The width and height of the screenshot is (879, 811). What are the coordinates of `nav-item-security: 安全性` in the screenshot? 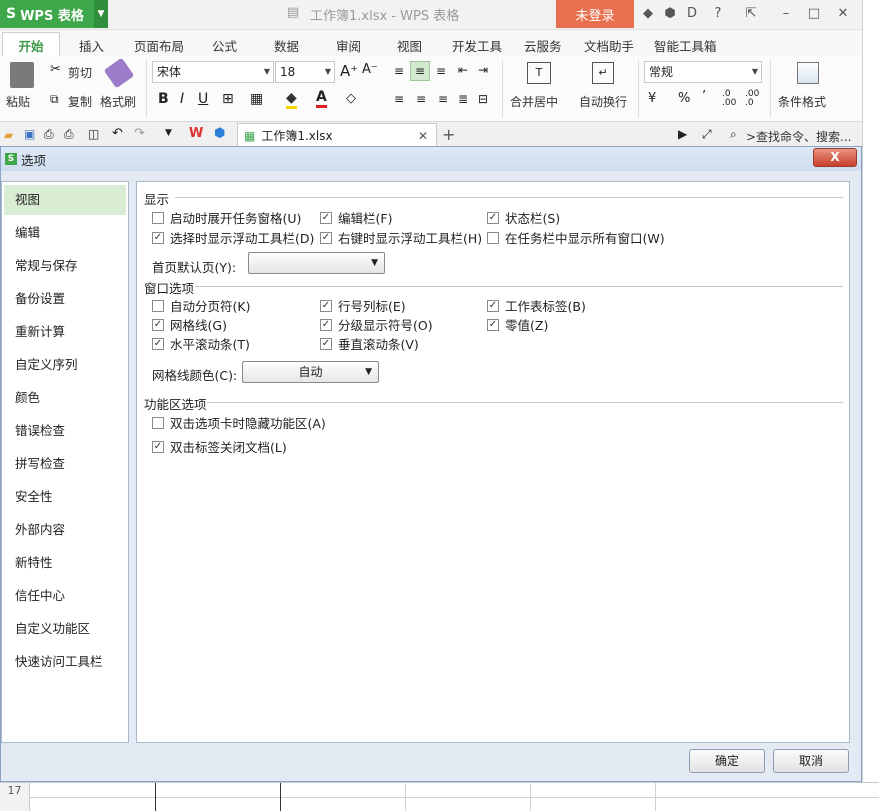 It's located at (65, 497).